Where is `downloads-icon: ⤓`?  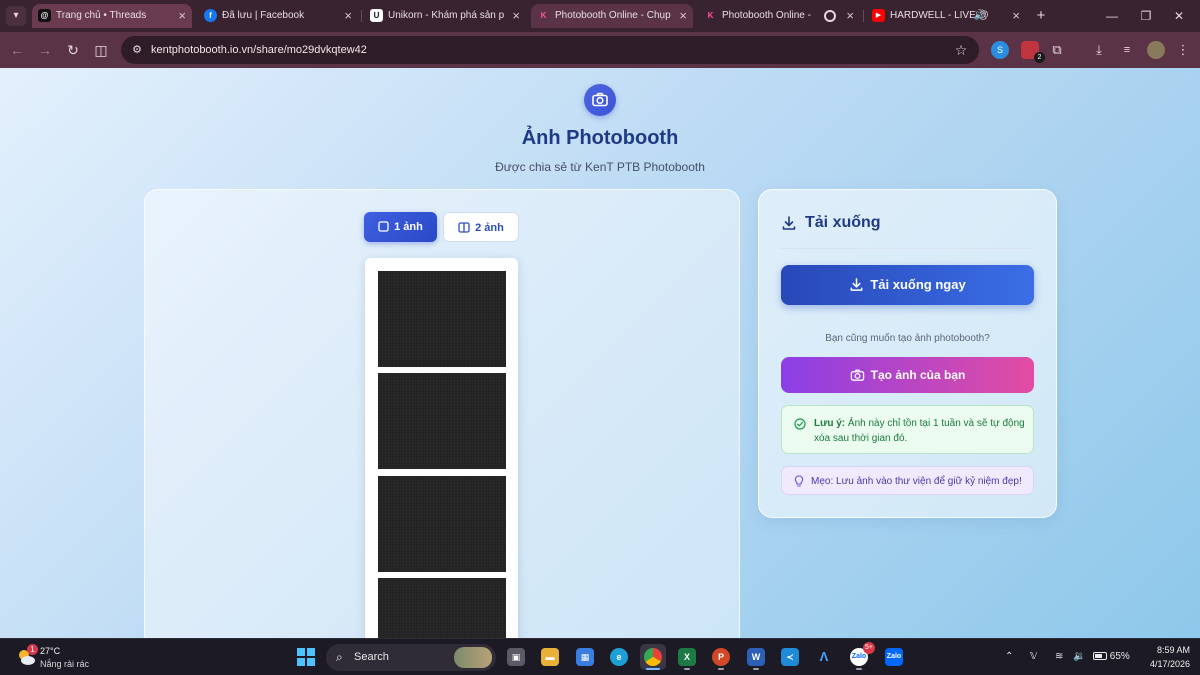
downloads-icon: ⤓ is located at coordinates (1099, 50).